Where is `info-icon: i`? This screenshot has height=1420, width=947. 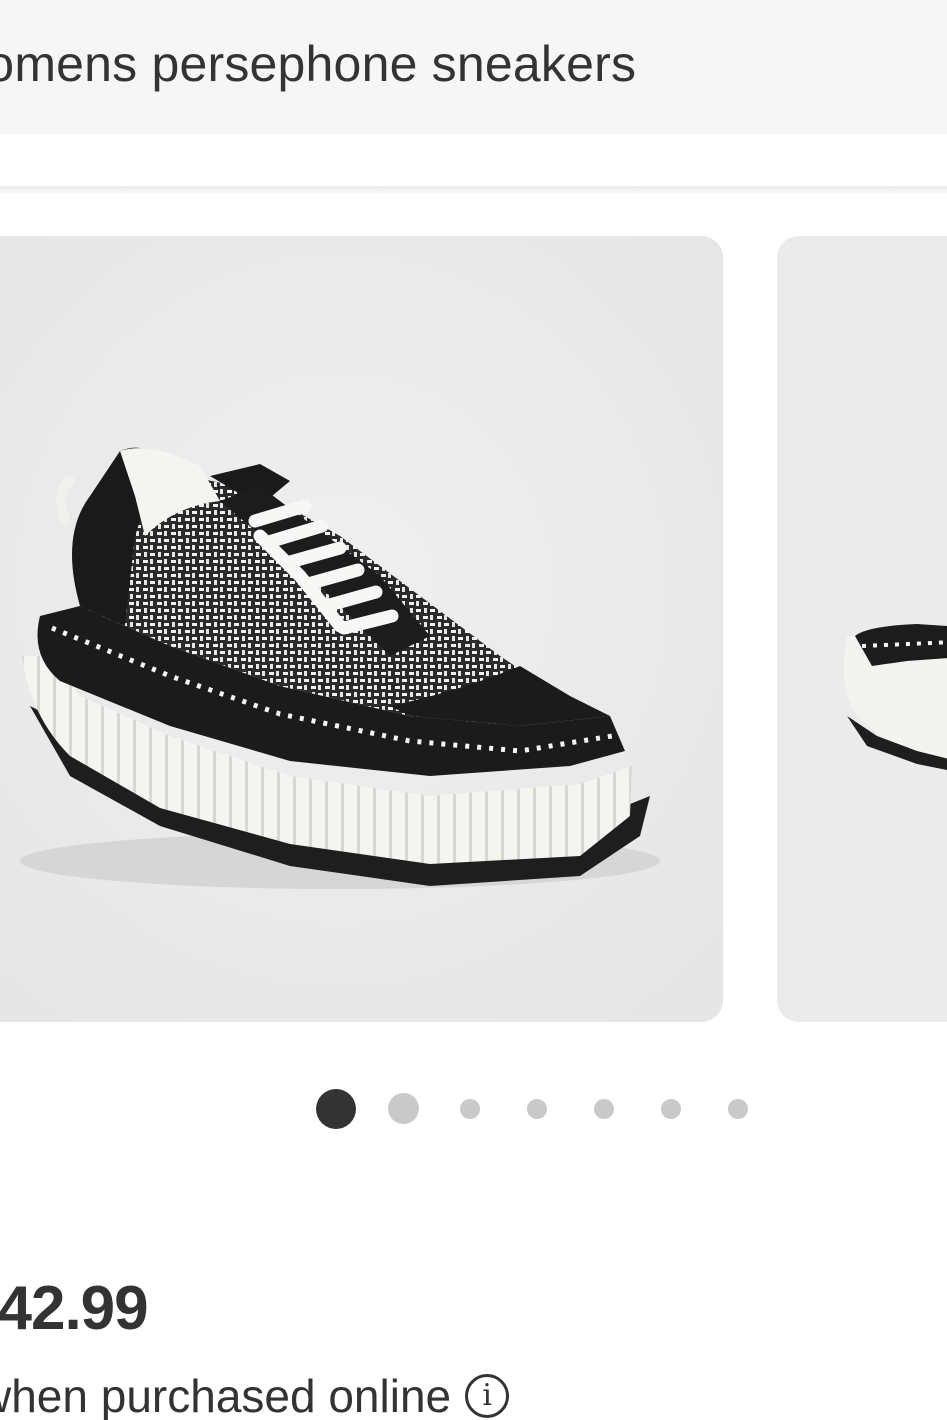
info-icon: i is located at coordinates (487, 1395).